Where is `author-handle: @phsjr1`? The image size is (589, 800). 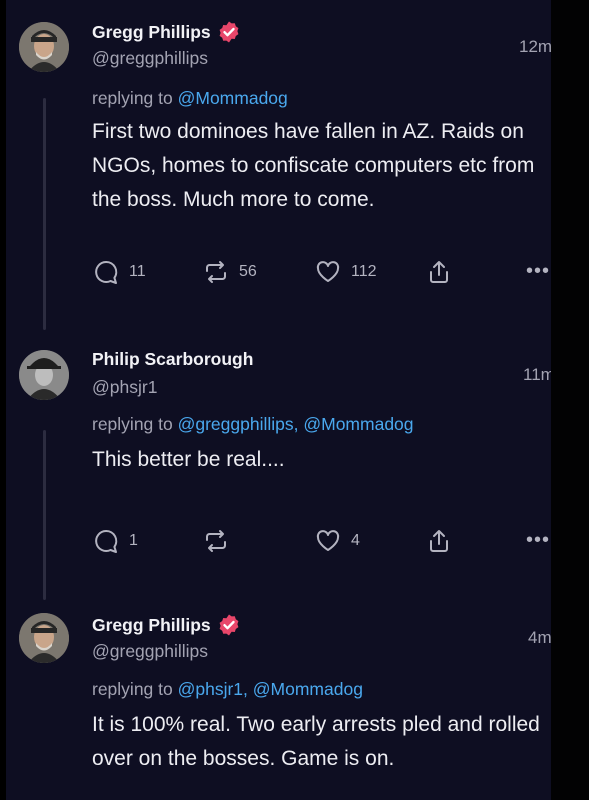
author-handle: @phsjr1 is located at coordinates (124, 387).